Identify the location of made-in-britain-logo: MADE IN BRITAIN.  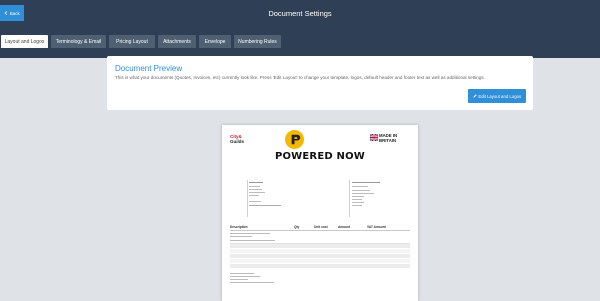
(388, 138).